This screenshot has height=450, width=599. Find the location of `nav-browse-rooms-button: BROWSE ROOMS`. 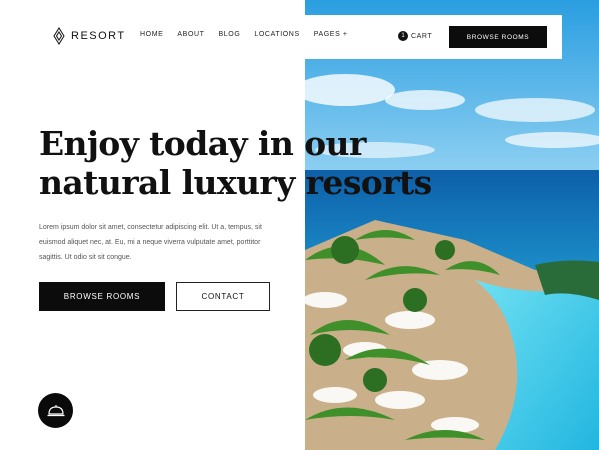

nav-browse-rooms-button: BROWSE ROOMS is located at coordinates (498, 37).